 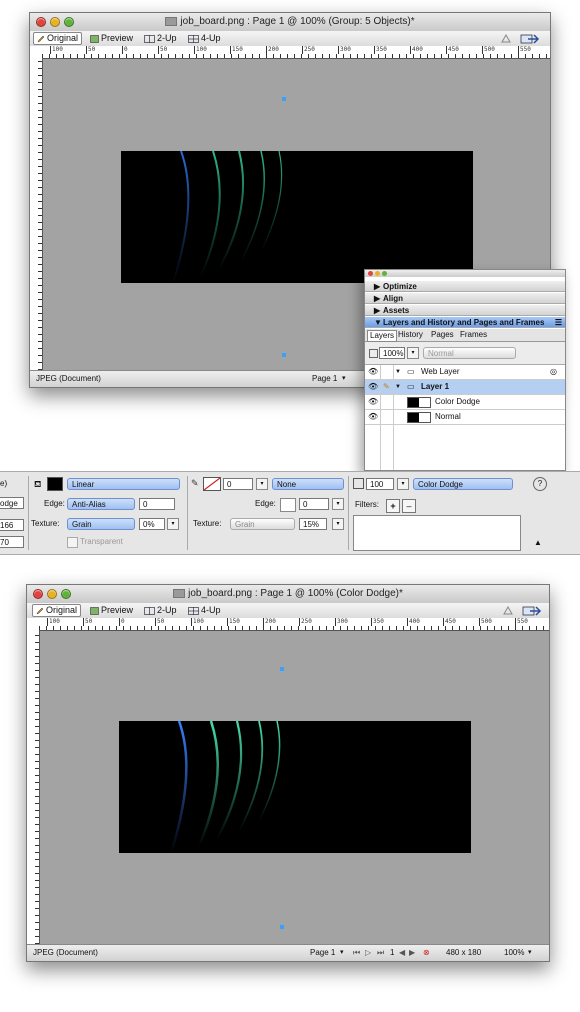 What do you see at coordinates (382, 336) in the screenshot?
I see `tab-layers: Layers` at bounding box center [382, 336].